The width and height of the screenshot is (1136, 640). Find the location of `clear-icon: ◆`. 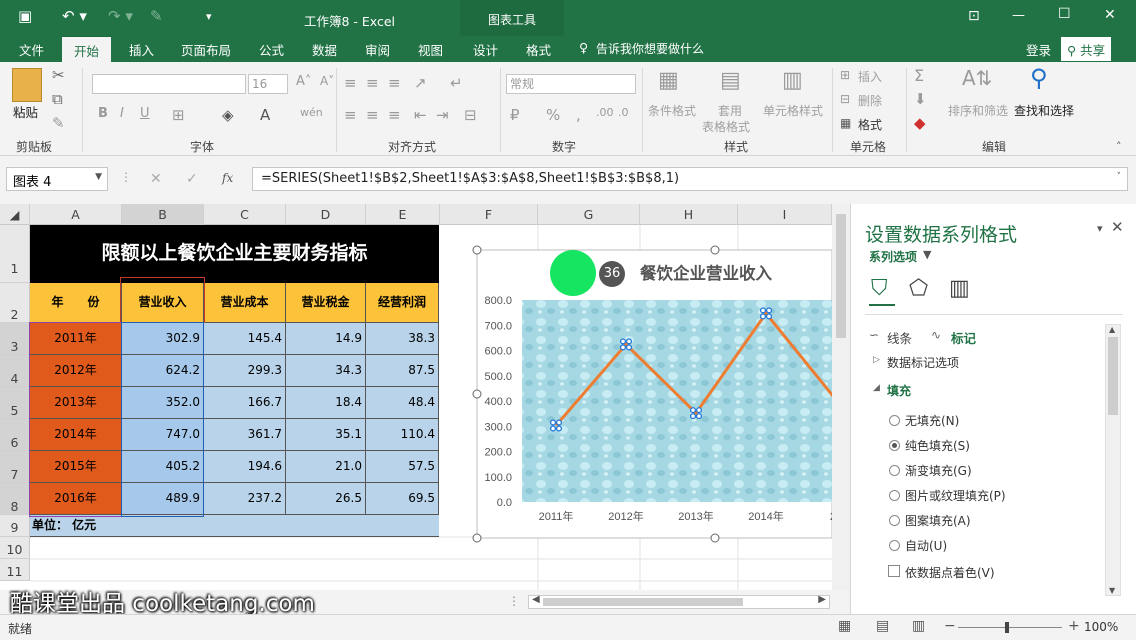

clear-icon: ◆ is located at coordinates (920, 123).